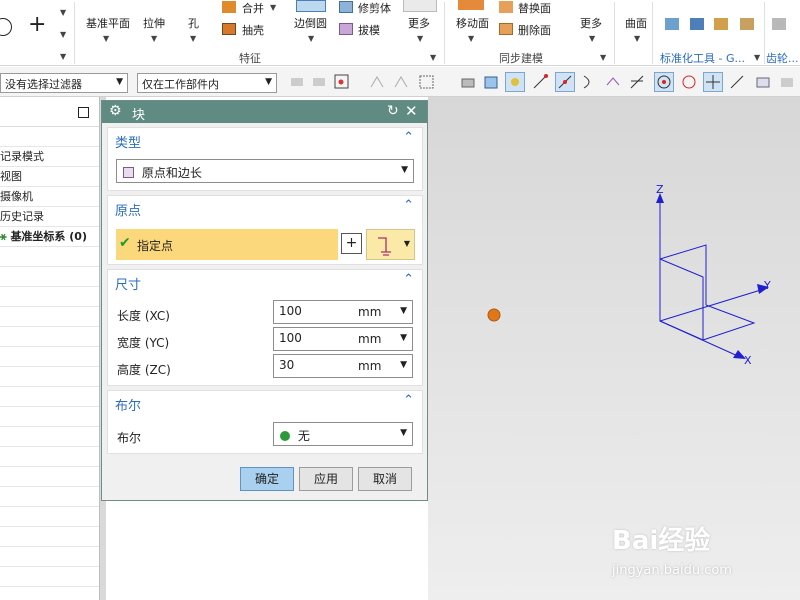 This screenshot has height=600, width=800. Describe the element at coordinates (49, 197) in the screenshot. I see `navigator-row-cameras: 摄像机` at that location.